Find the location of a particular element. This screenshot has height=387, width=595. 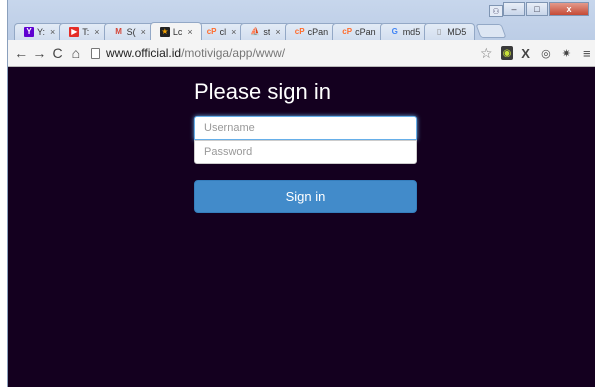

tab-login-active: ★ Lc × is located at coordinates (175, 31).